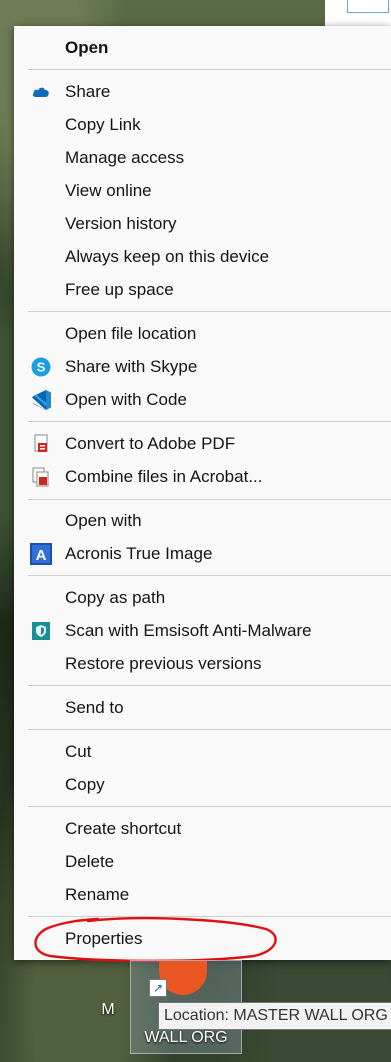  What do you see at coordinates (103, 124) in the screenshot?
I see `menu-item-label: Copy Link` at bounding box center [103, 124].